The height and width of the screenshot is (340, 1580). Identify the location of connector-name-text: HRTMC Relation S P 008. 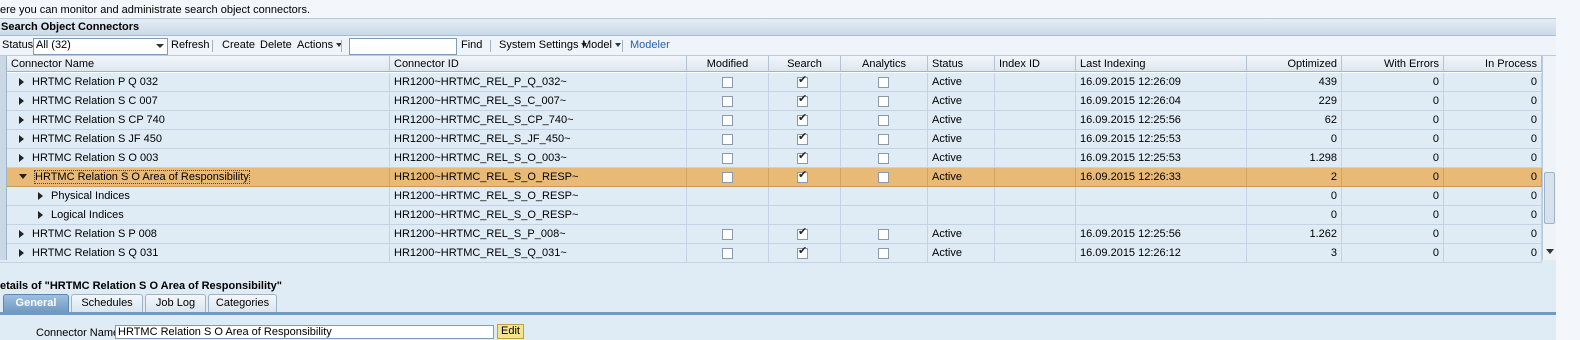
(94, 234).